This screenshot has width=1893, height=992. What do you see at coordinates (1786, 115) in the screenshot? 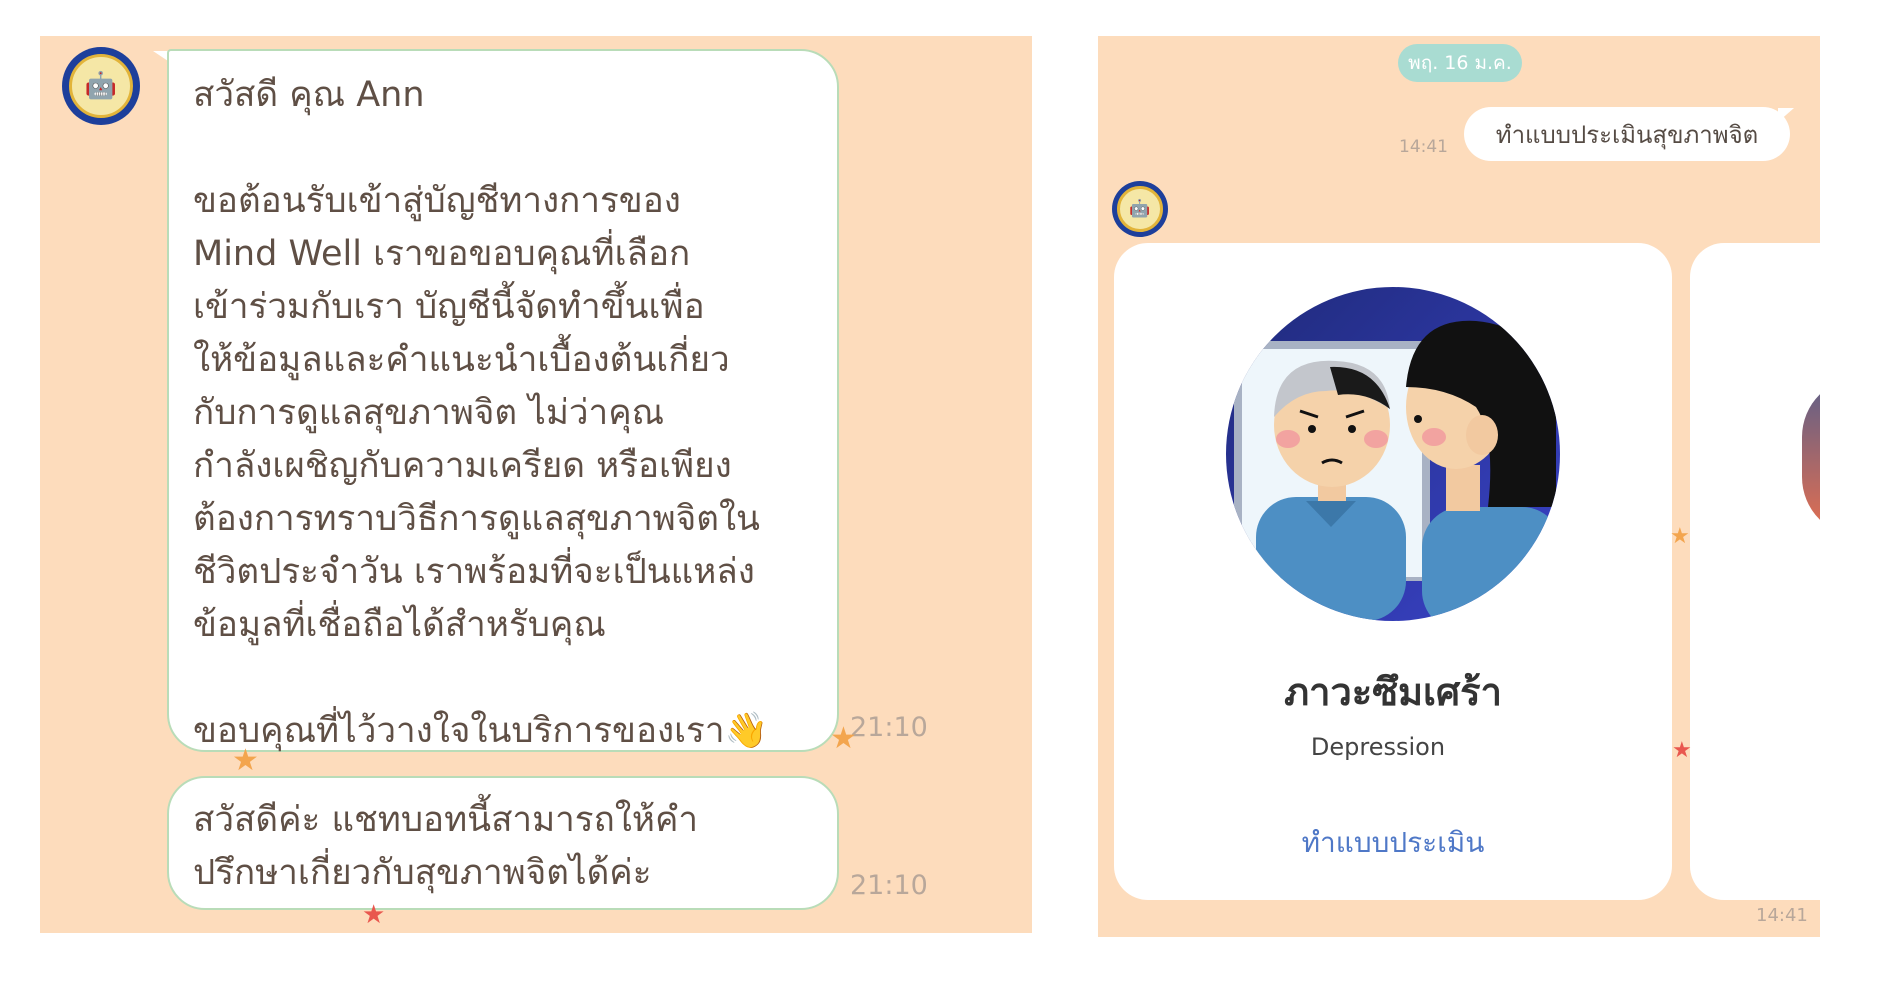
I see `bubble-tail` at bounding box center [1786, 115].